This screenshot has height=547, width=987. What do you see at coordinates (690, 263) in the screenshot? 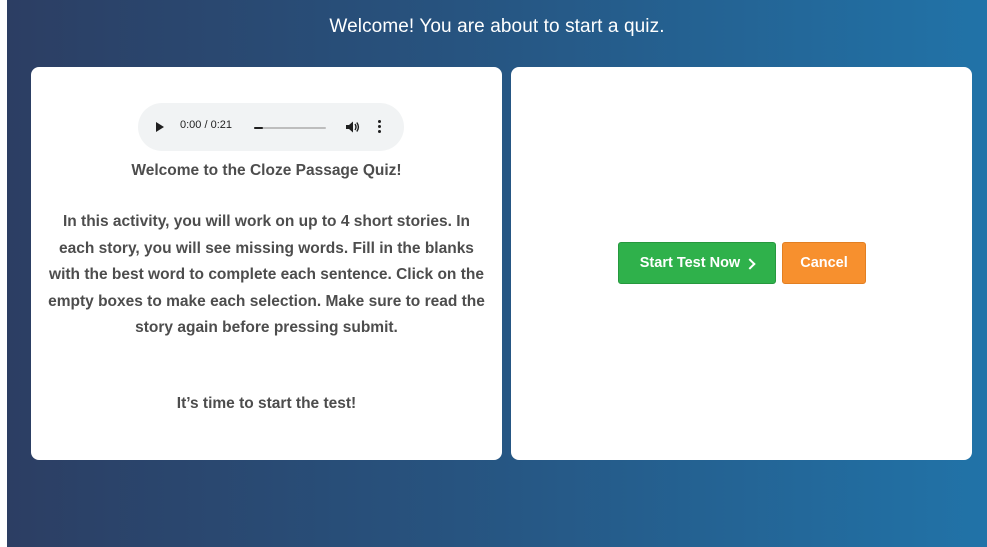
I see `start-test-label: Start Test Now` at bounding box center [690, 263].